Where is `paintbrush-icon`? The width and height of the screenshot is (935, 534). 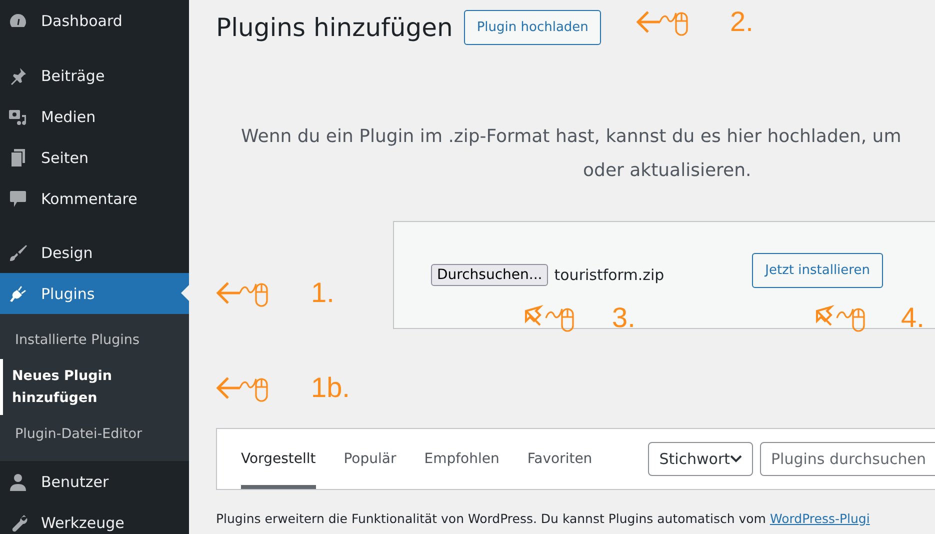
paintbrush-icon is located at coordinates (18, 252).